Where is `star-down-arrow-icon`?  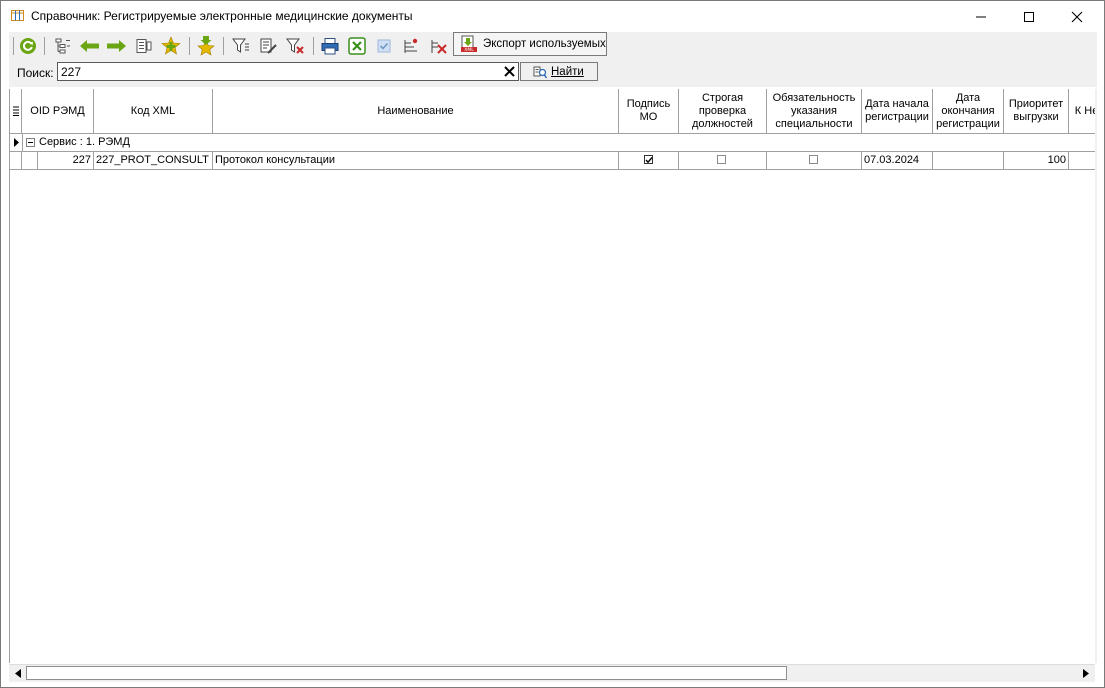
star-down-arrow-icon is located at coordinates (206, 46).